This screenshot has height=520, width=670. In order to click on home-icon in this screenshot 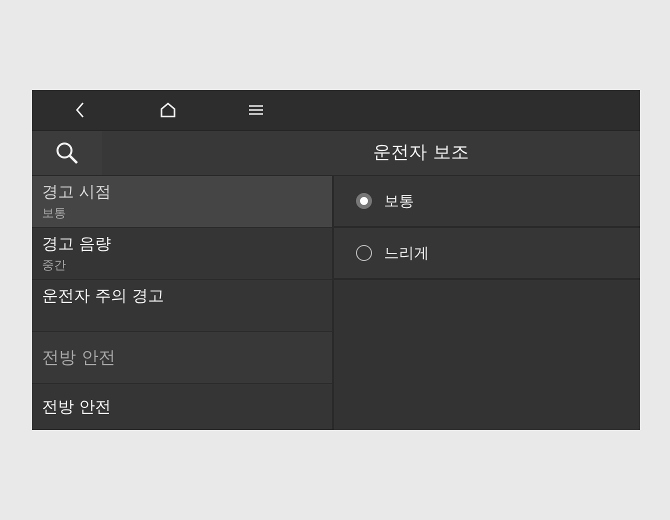, I will do `click(168, 110)`.